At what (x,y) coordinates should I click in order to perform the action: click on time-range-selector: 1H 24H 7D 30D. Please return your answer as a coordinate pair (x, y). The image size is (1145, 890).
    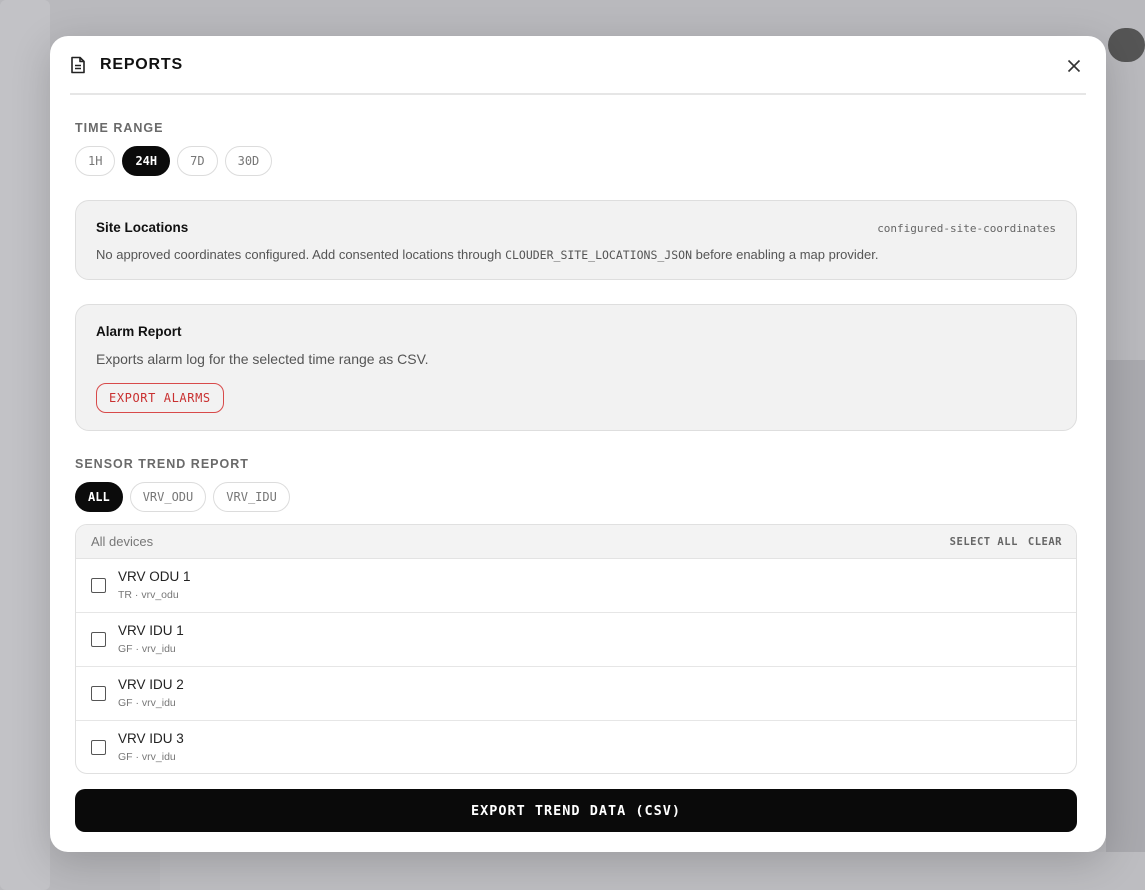
    Looking at the image, I should click on (174, 161).